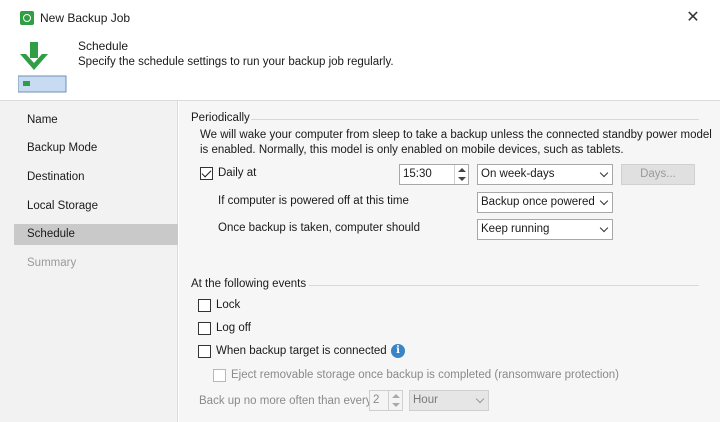 The height and width of the screenshot is (422, 720). Describe the element at coordinates (52, 263) in the screenshot. I see `sidebar-item-summary: Summary` at that location.